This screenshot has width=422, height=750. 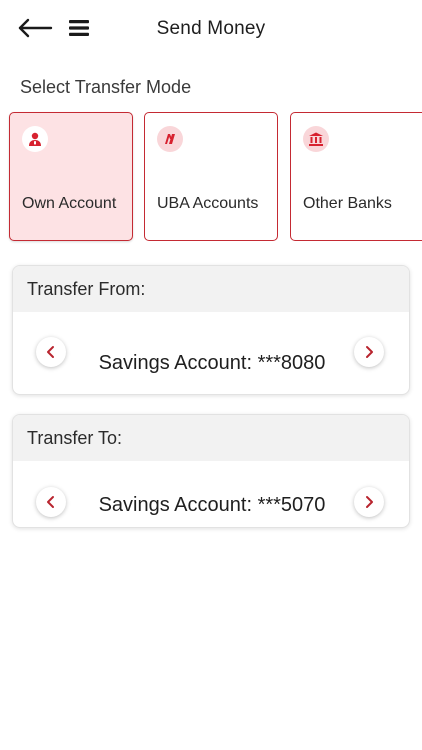 I want to click on person-icon, so click(x=35, y=139).